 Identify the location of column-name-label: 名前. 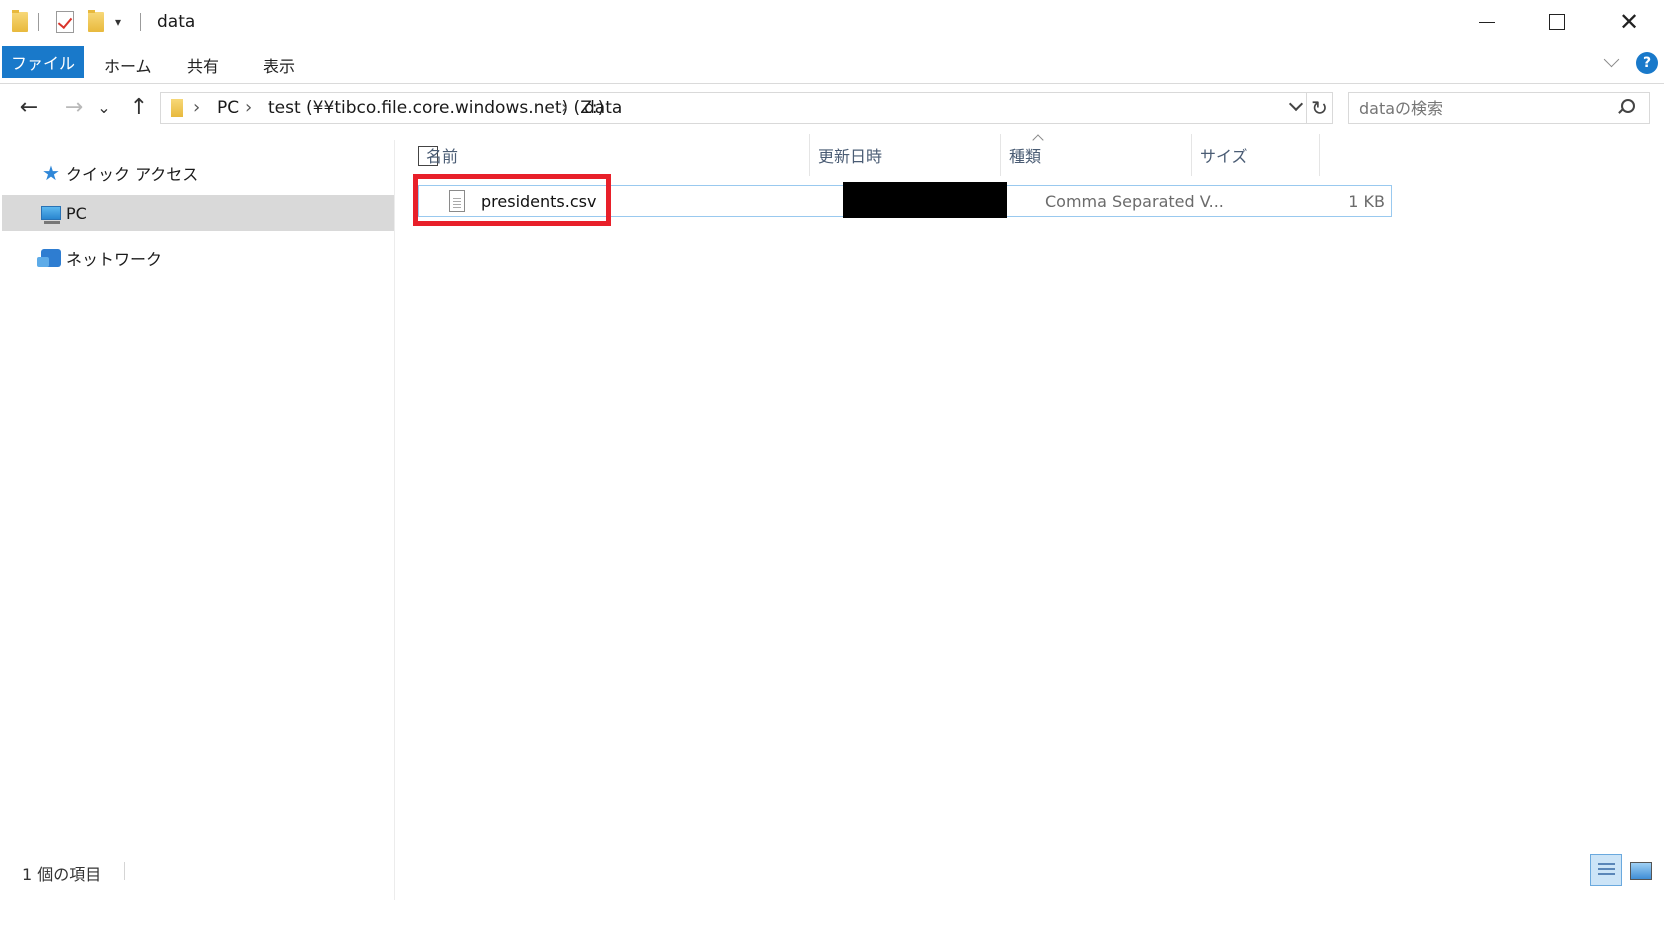
(442, 156).